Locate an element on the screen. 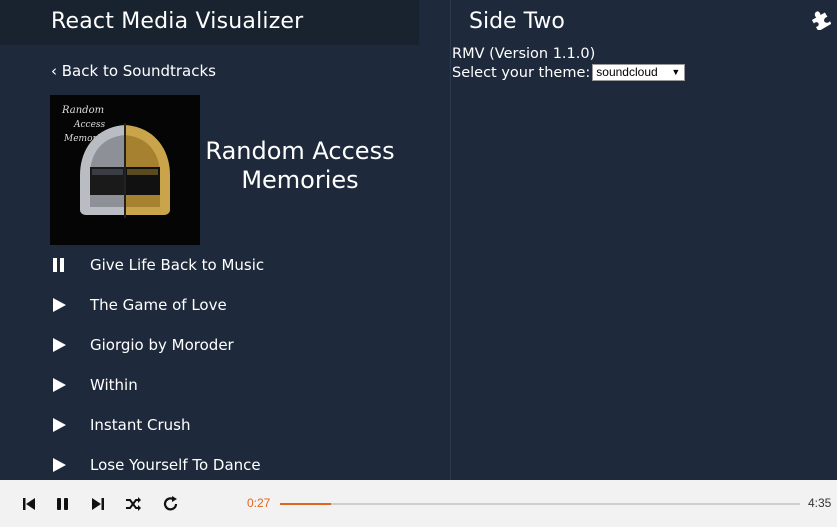 This screenshot has width=837, height=527. svg-text: Access is located at coordinates (89, 125).